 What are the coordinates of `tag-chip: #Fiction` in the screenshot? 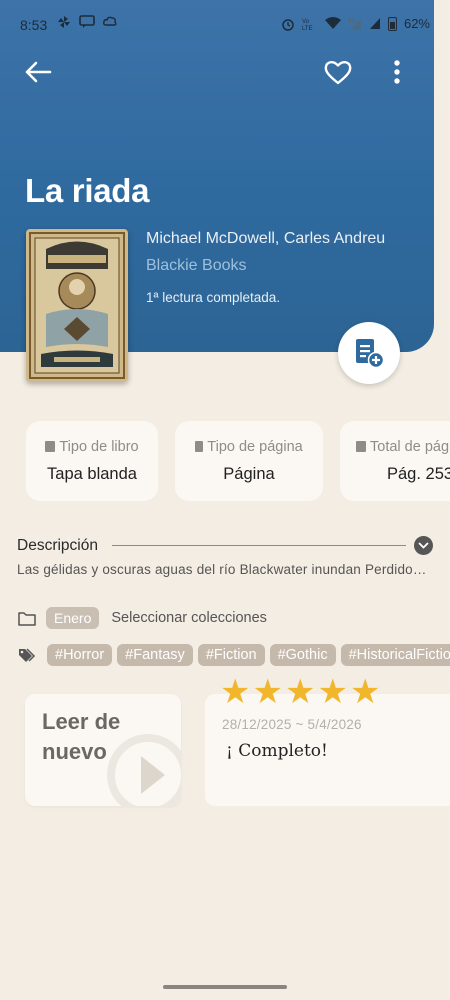 It's located at (231, 655).